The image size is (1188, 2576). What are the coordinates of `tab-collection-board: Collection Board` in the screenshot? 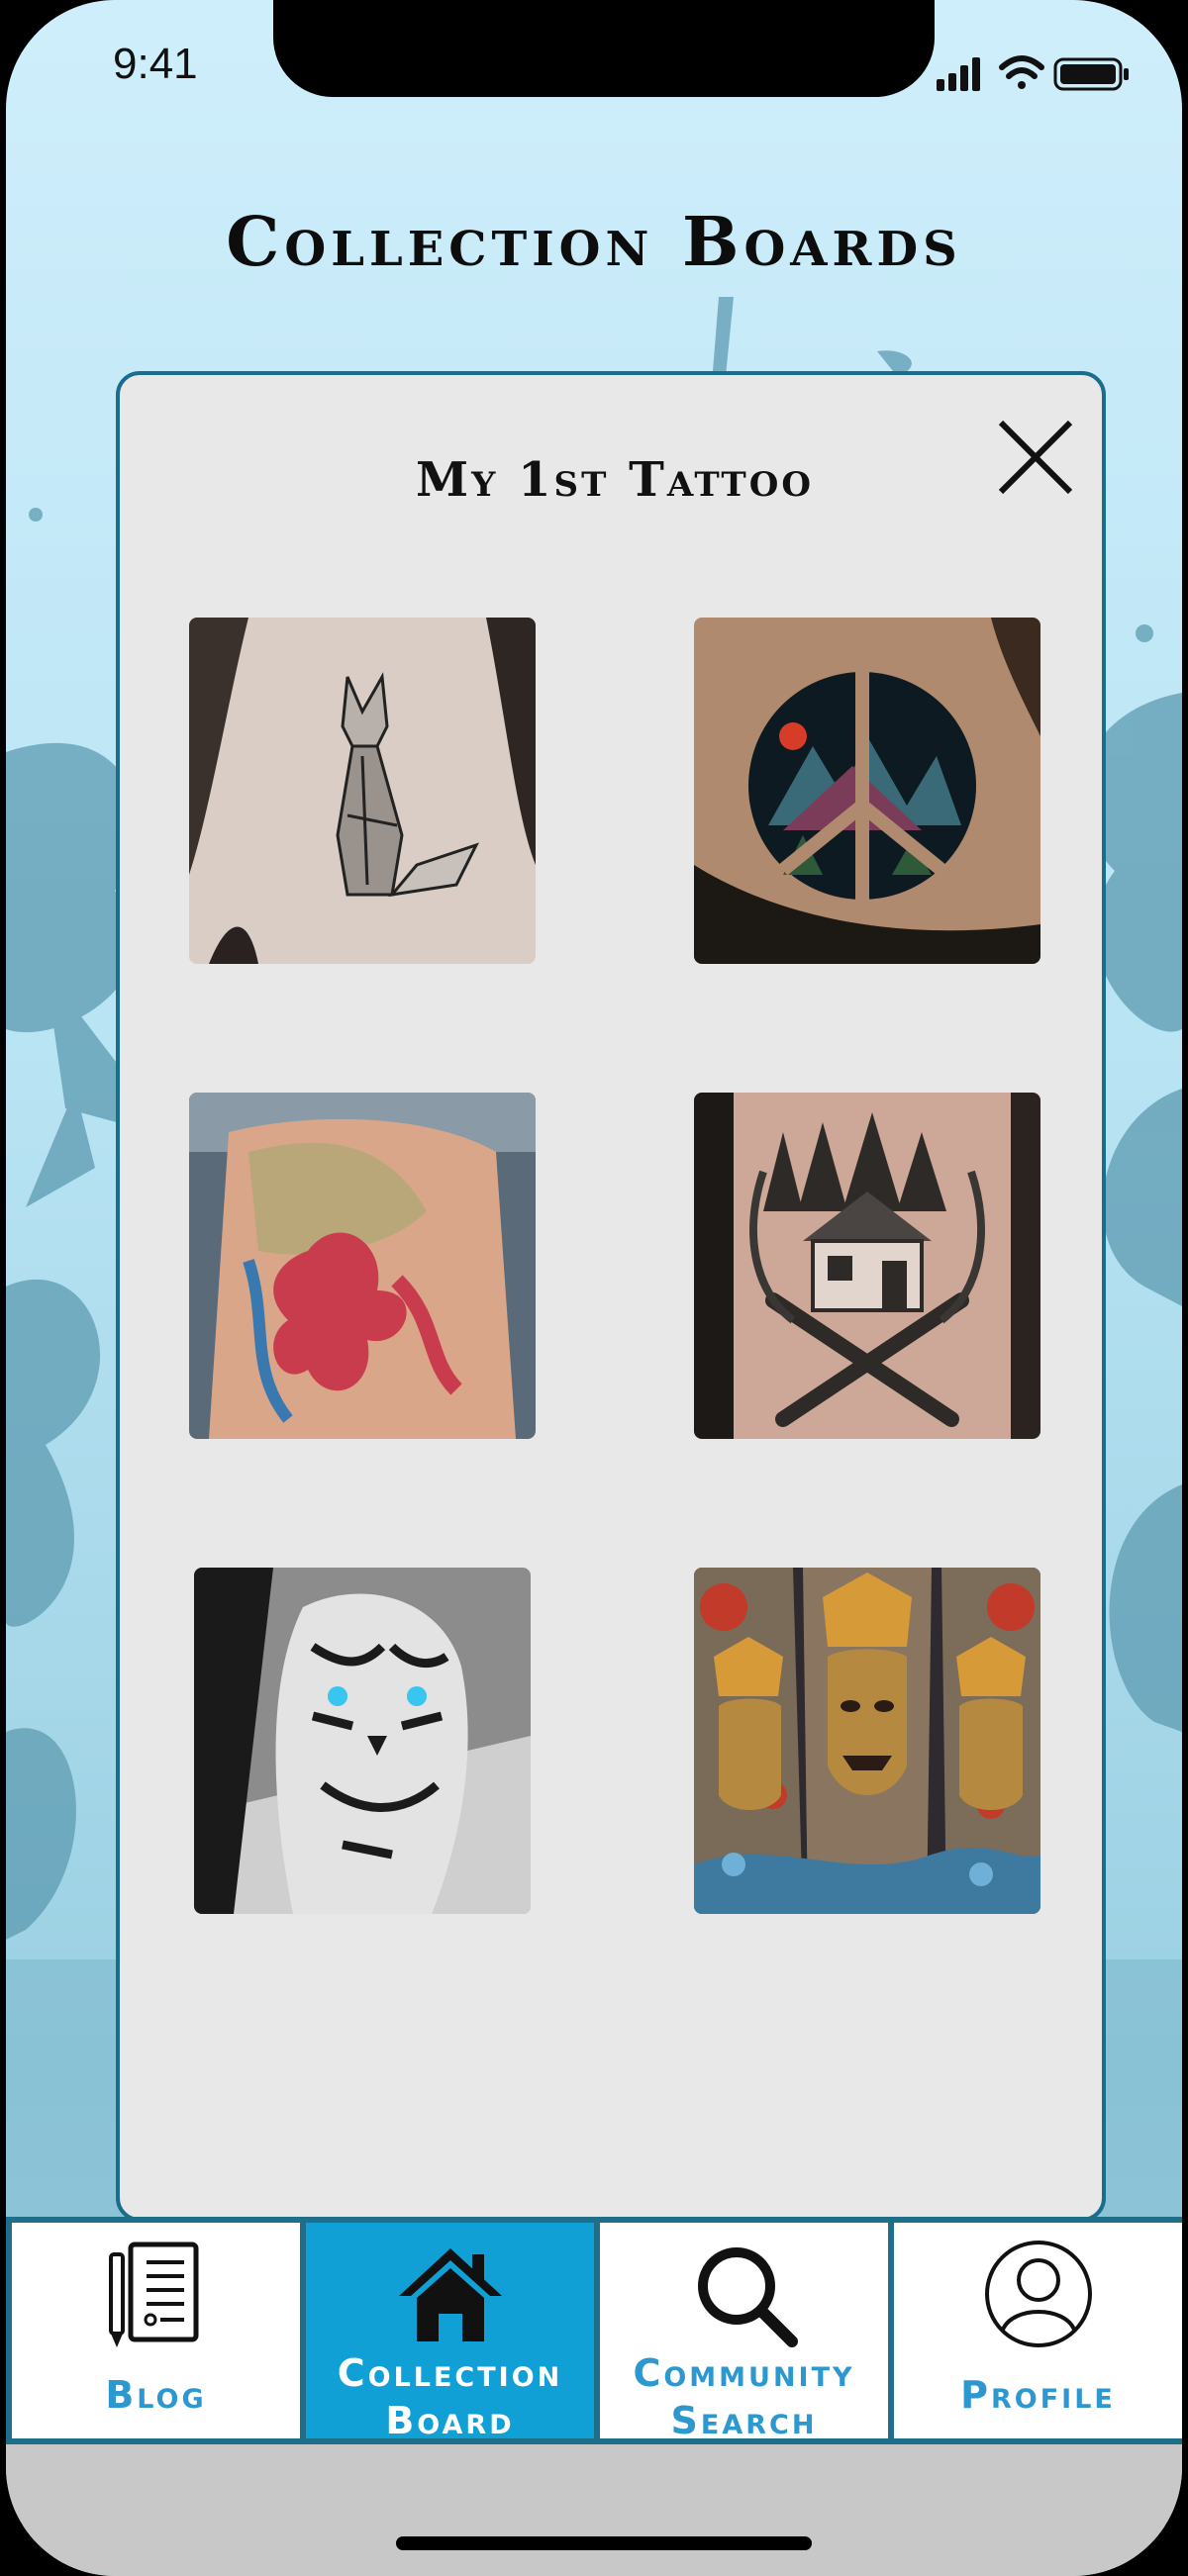 It's located at (450, 2332).